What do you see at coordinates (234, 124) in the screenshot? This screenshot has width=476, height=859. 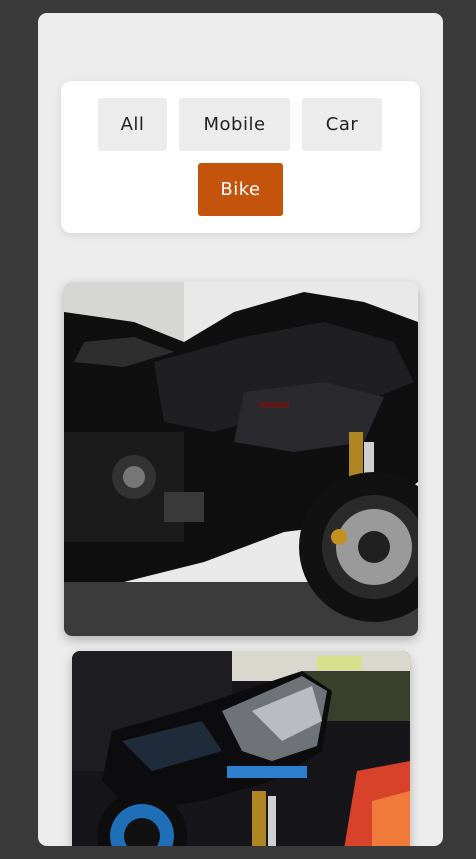 I see `filter-mobile-button: Mobile` at bounding box center [234, 124].